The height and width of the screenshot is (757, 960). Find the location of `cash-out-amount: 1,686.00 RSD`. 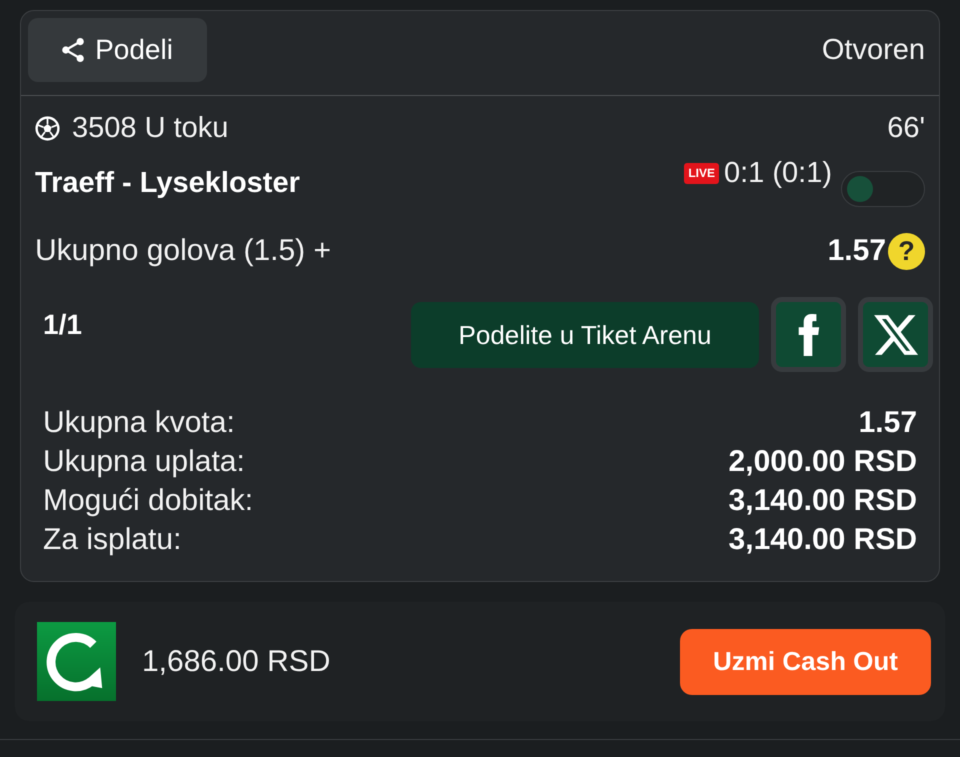

cash-out-amount: 1,686.00 RSD is located at coordinates (236, 661).